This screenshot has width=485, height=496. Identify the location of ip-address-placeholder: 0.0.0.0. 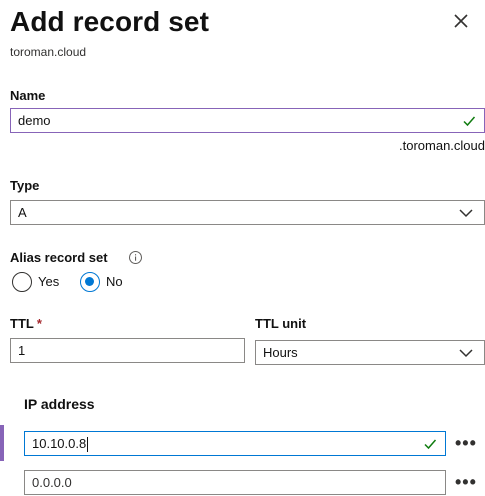
(52, 482).